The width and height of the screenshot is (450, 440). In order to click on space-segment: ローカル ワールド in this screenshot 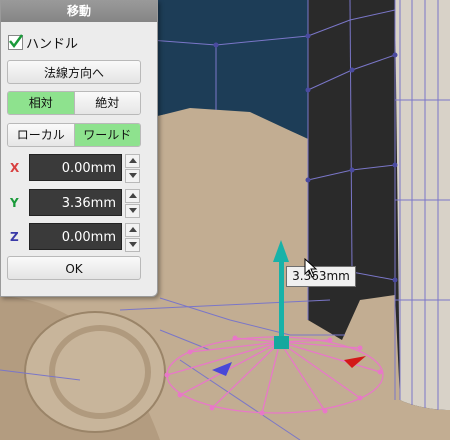, I will do `click(74, 135)`.